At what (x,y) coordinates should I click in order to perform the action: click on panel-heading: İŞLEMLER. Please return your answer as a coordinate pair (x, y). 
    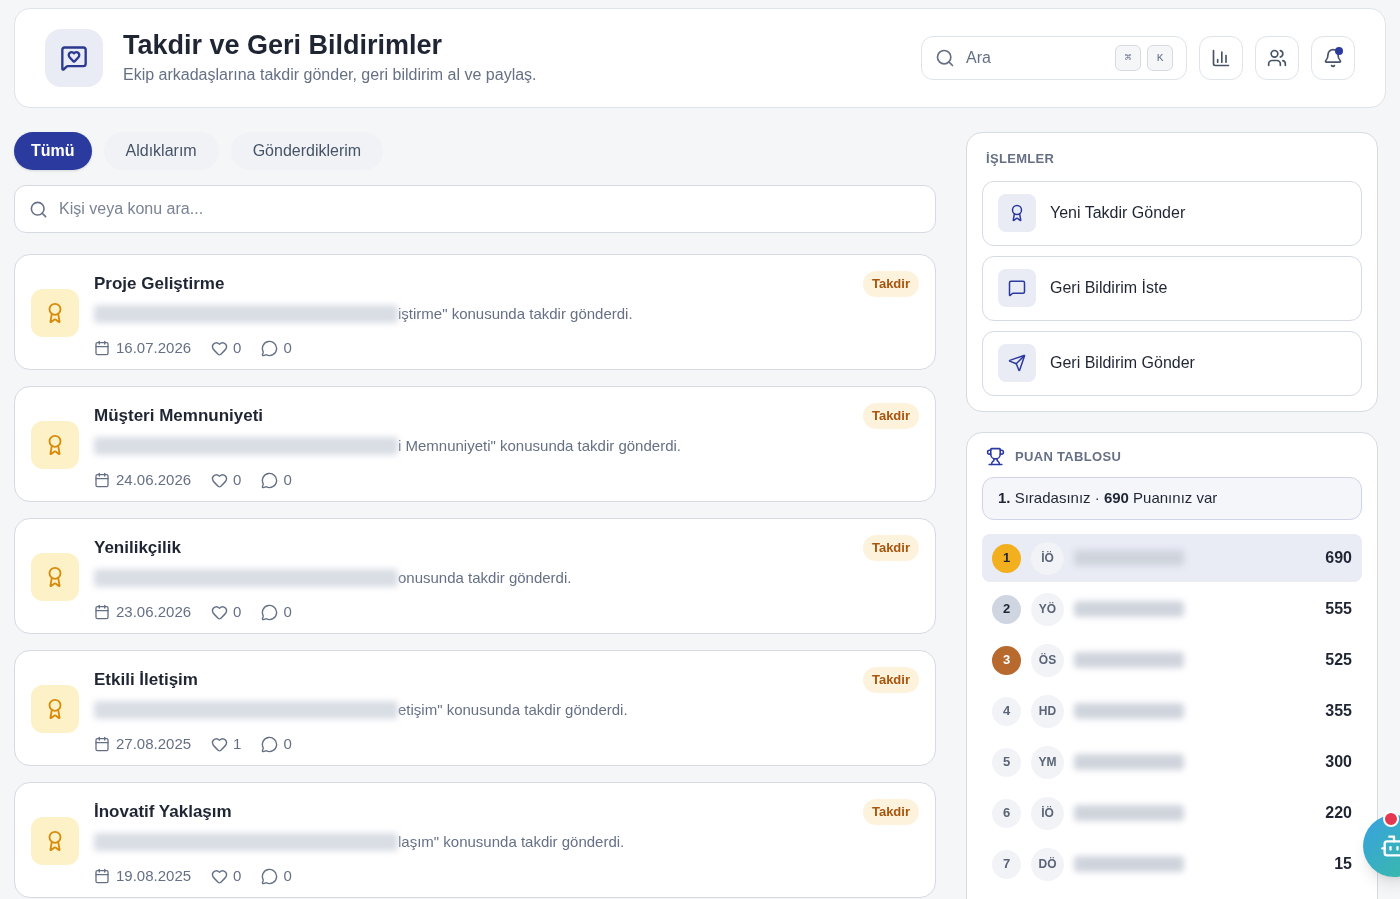
    Looking at the image, I should click on (1021, 159).